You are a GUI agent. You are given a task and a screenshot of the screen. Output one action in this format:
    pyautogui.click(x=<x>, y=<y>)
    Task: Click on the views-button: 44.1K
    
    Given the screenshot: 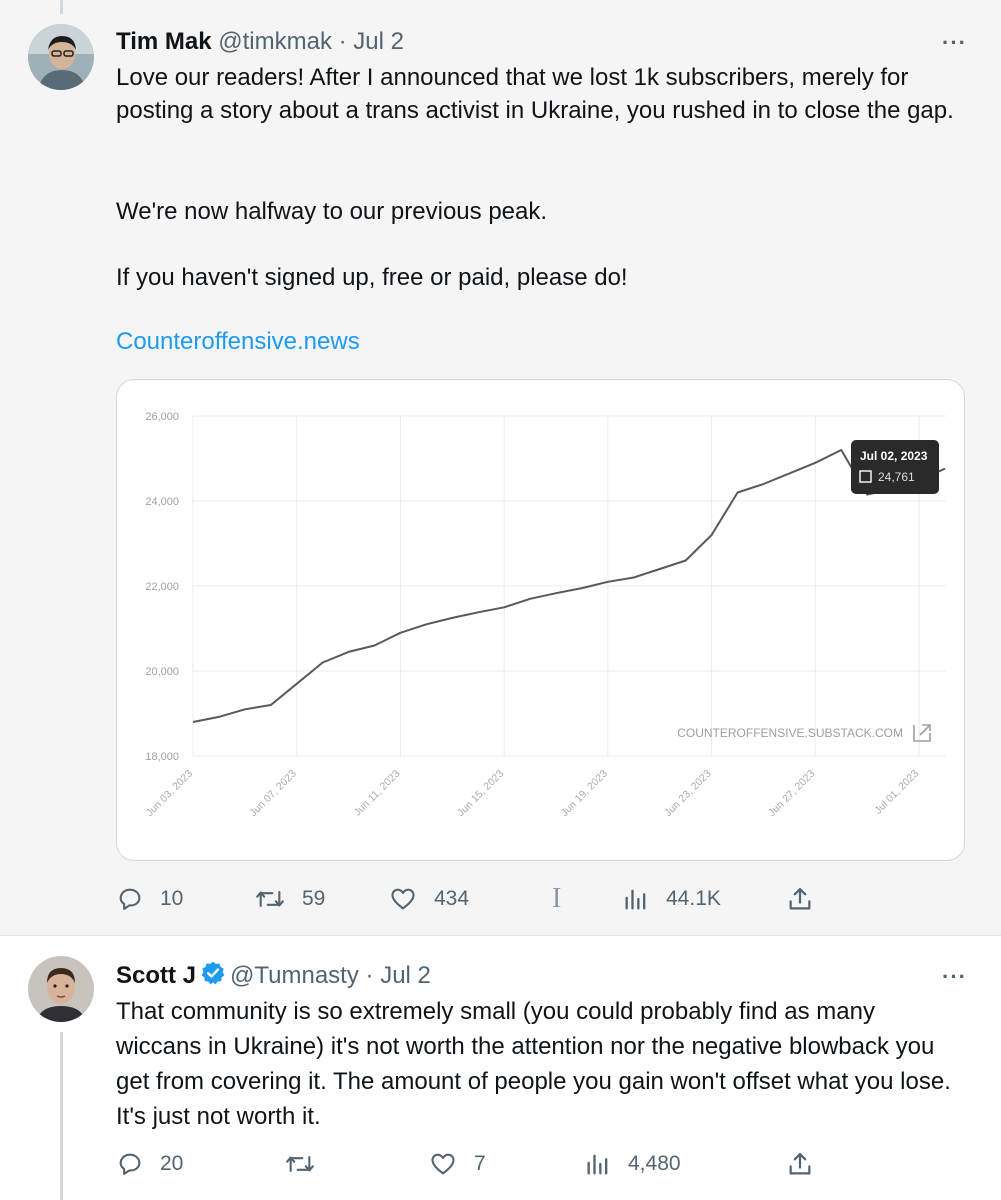 What is the action you would take?
    pyautogui.click(x=671, y=899)
    